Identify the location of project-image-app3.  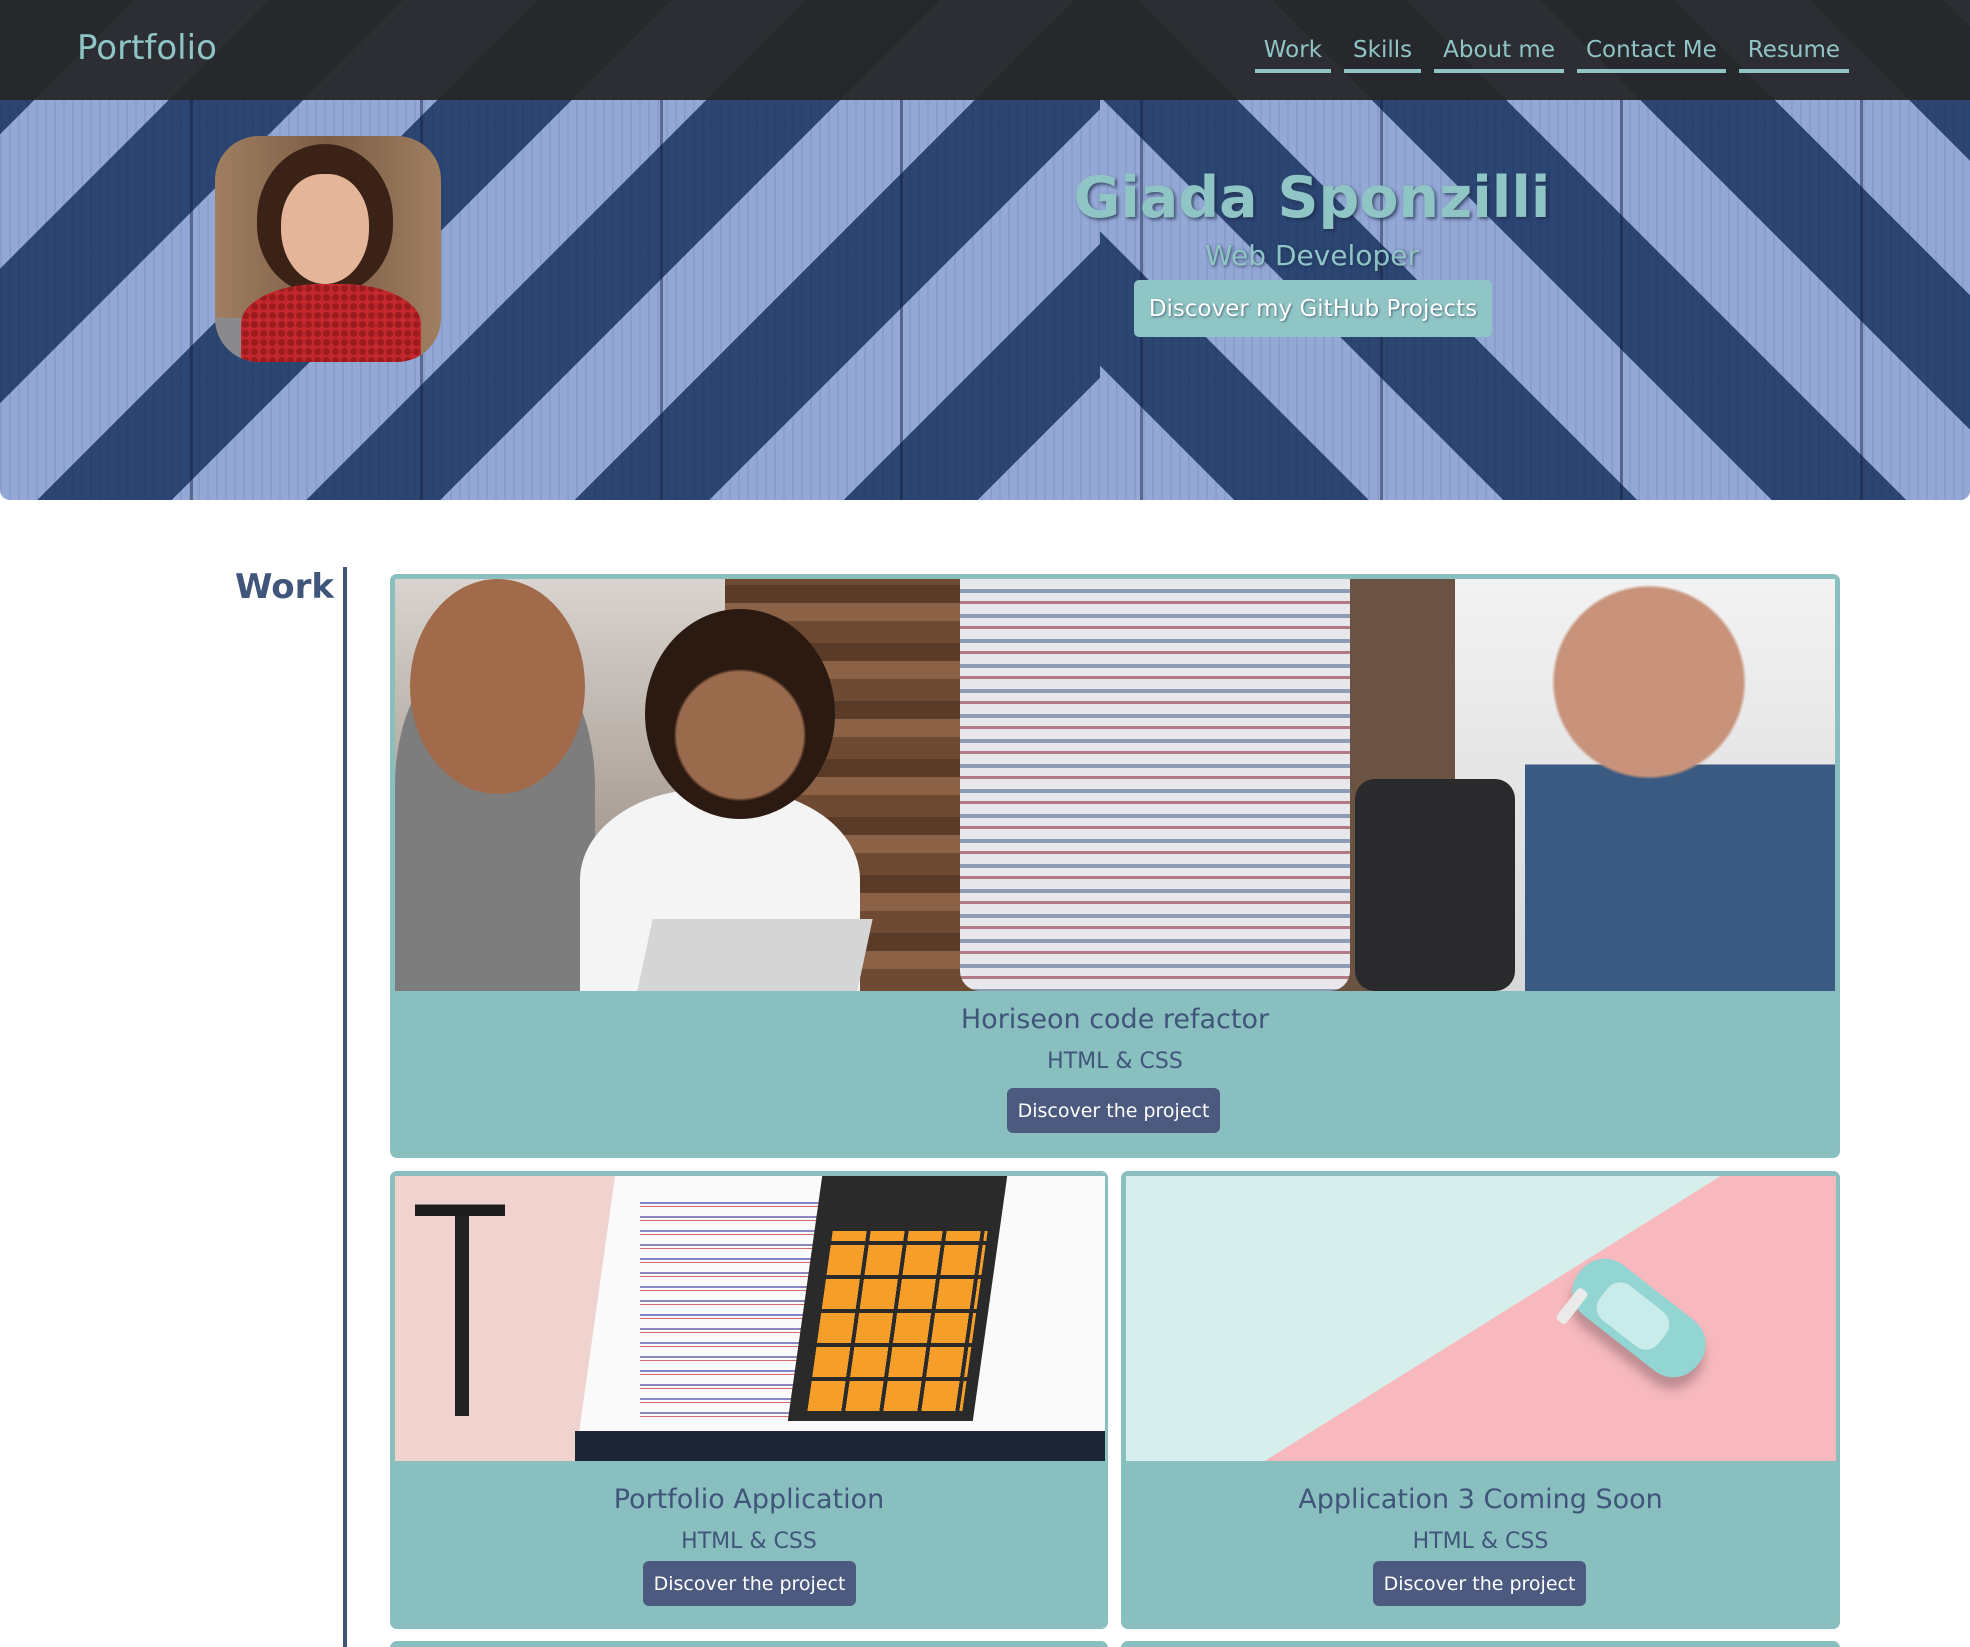
(1481, 1318).